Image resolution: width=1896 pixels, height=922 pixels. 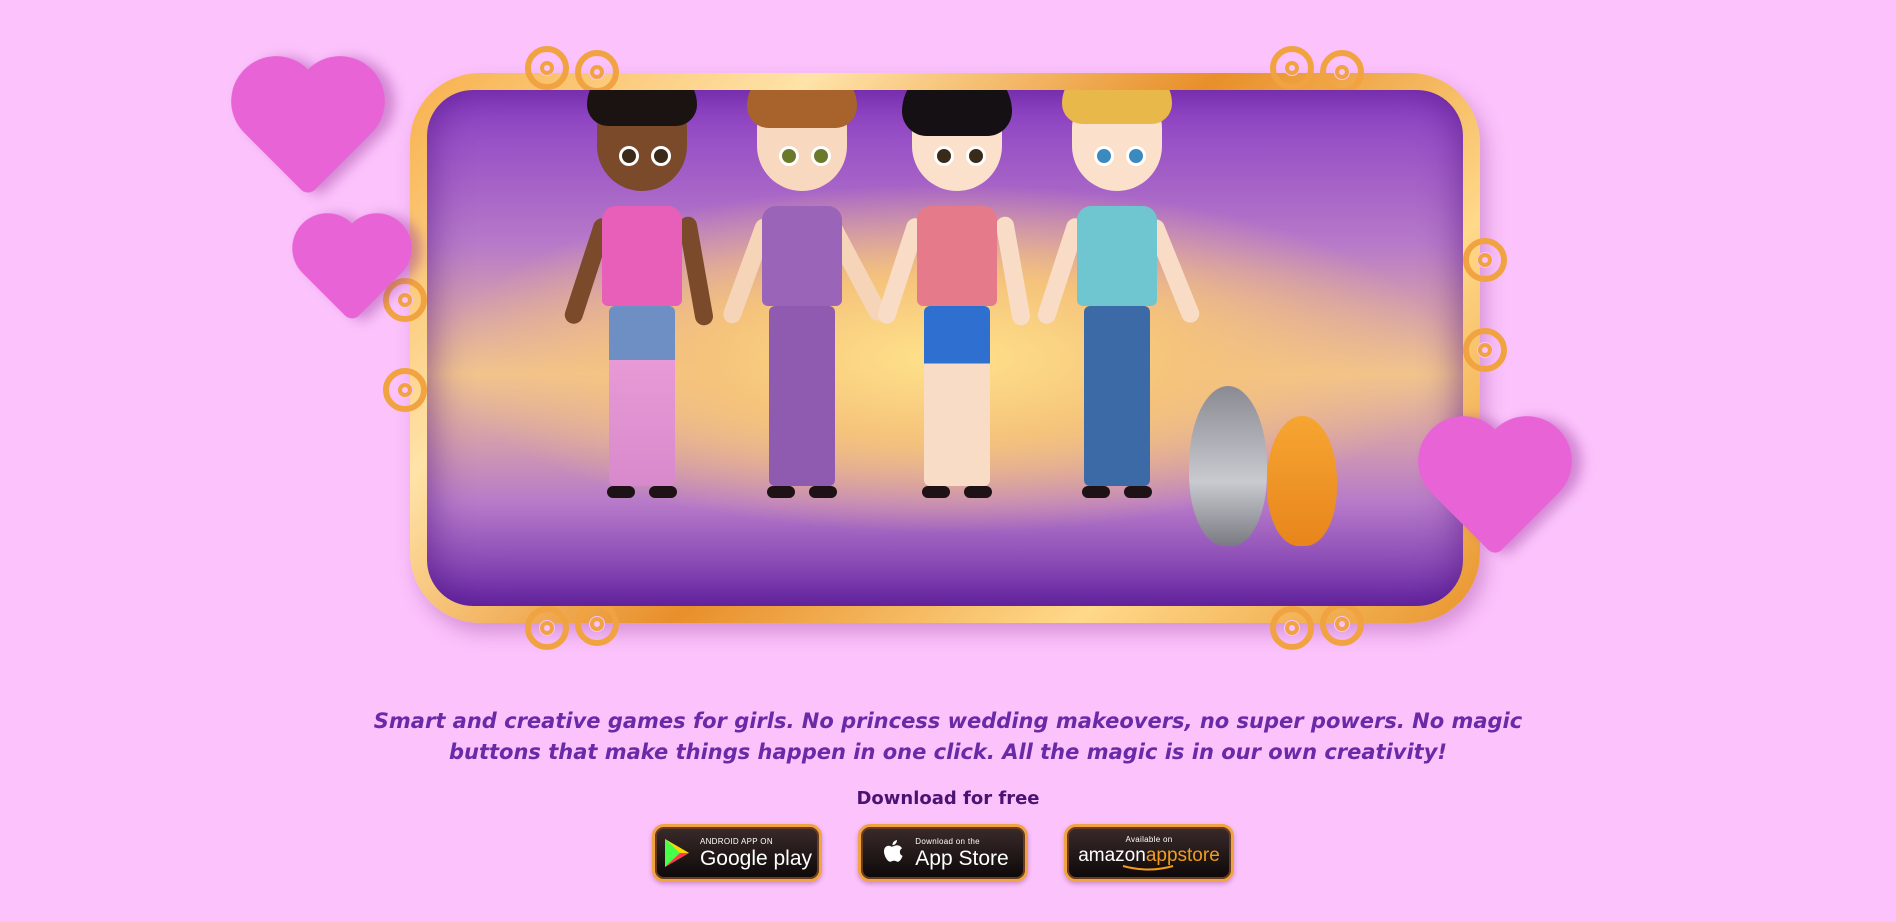 I want to click on store-big-label: Google play, so click(x=756, y=858).